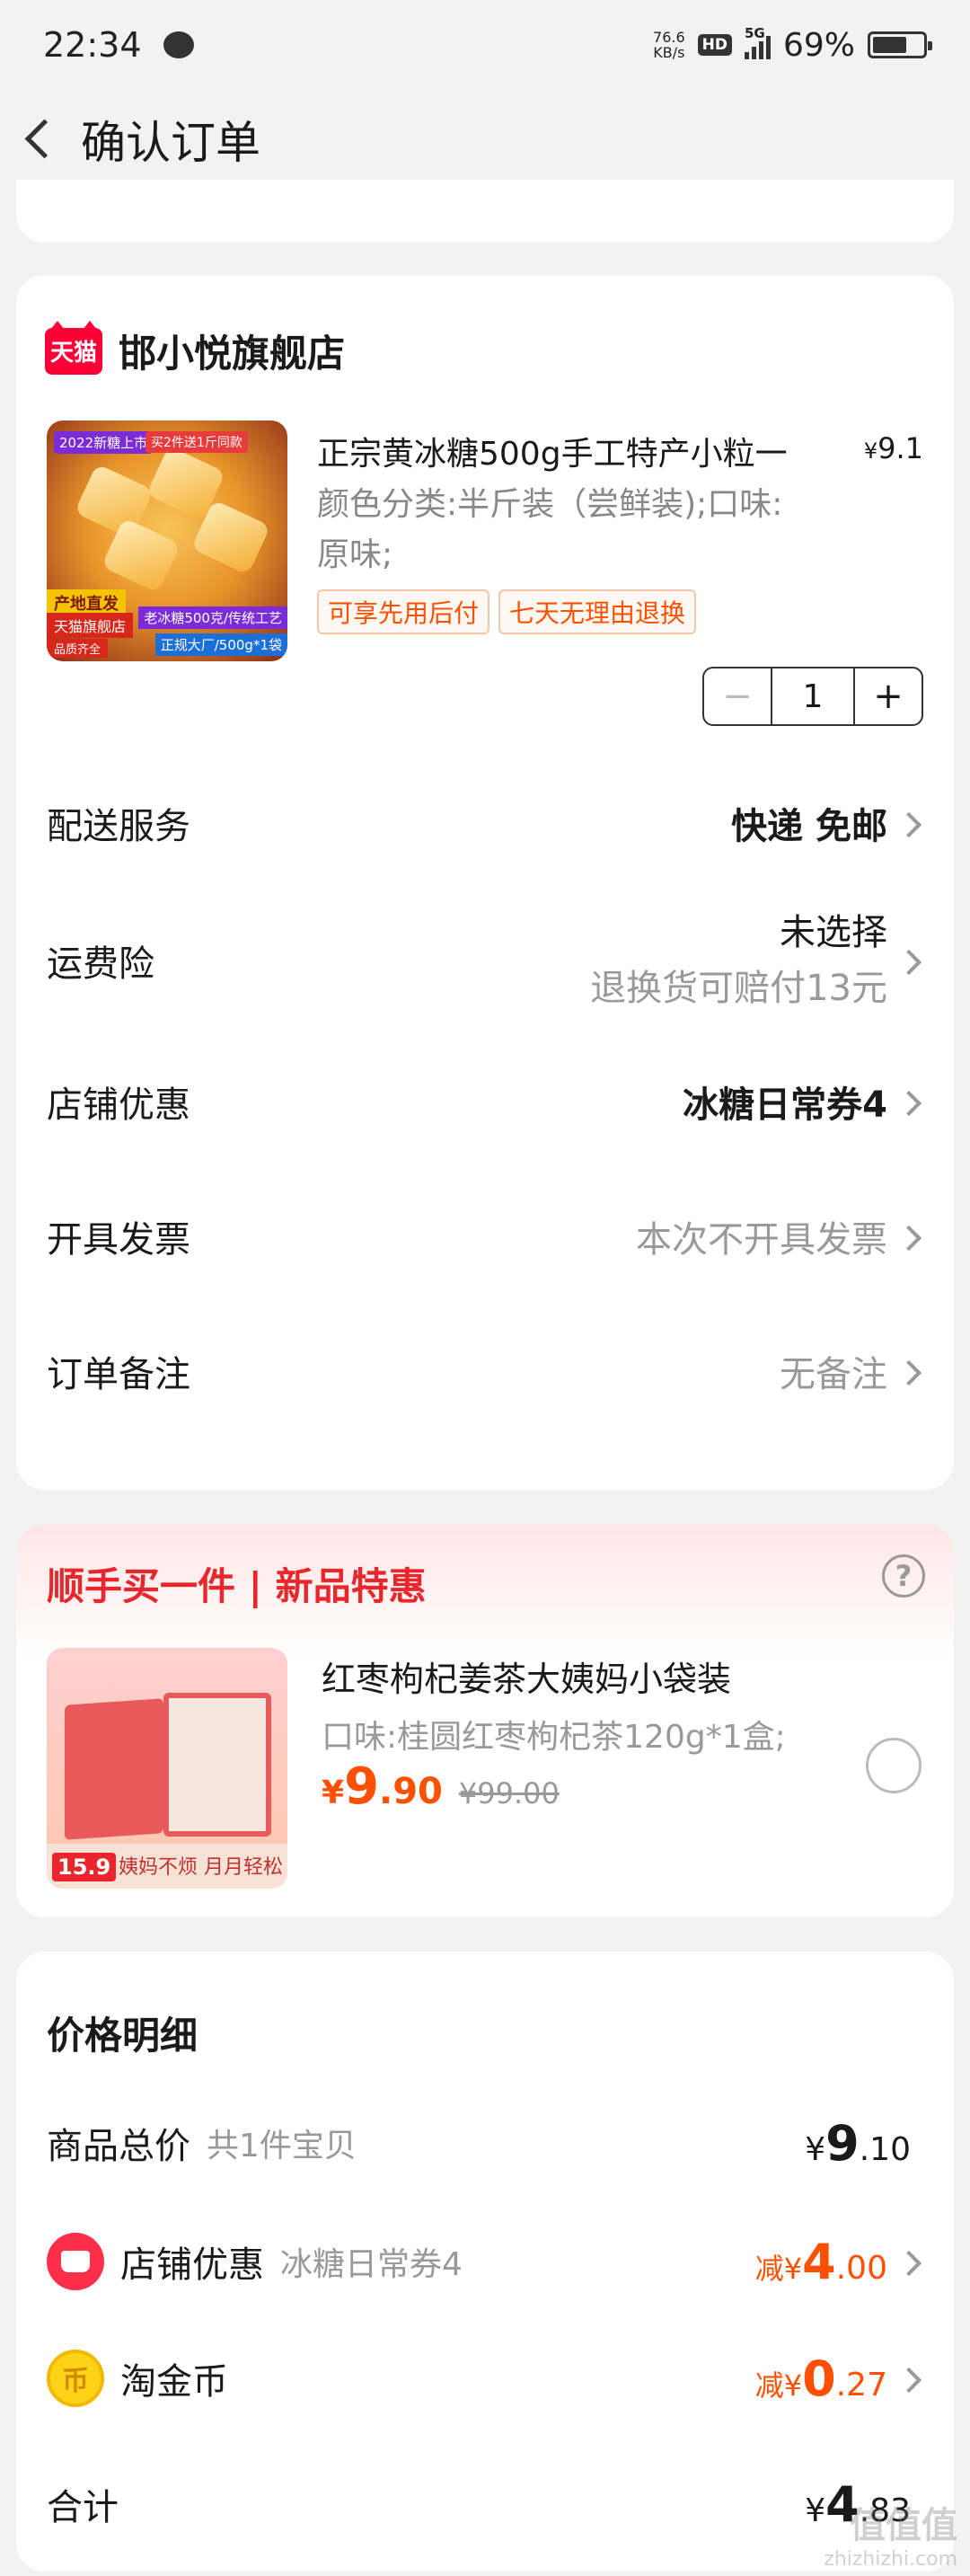  I want to click on product-title: 正宗黄冰糖500g手工特产小粒一, so click(586, 451).